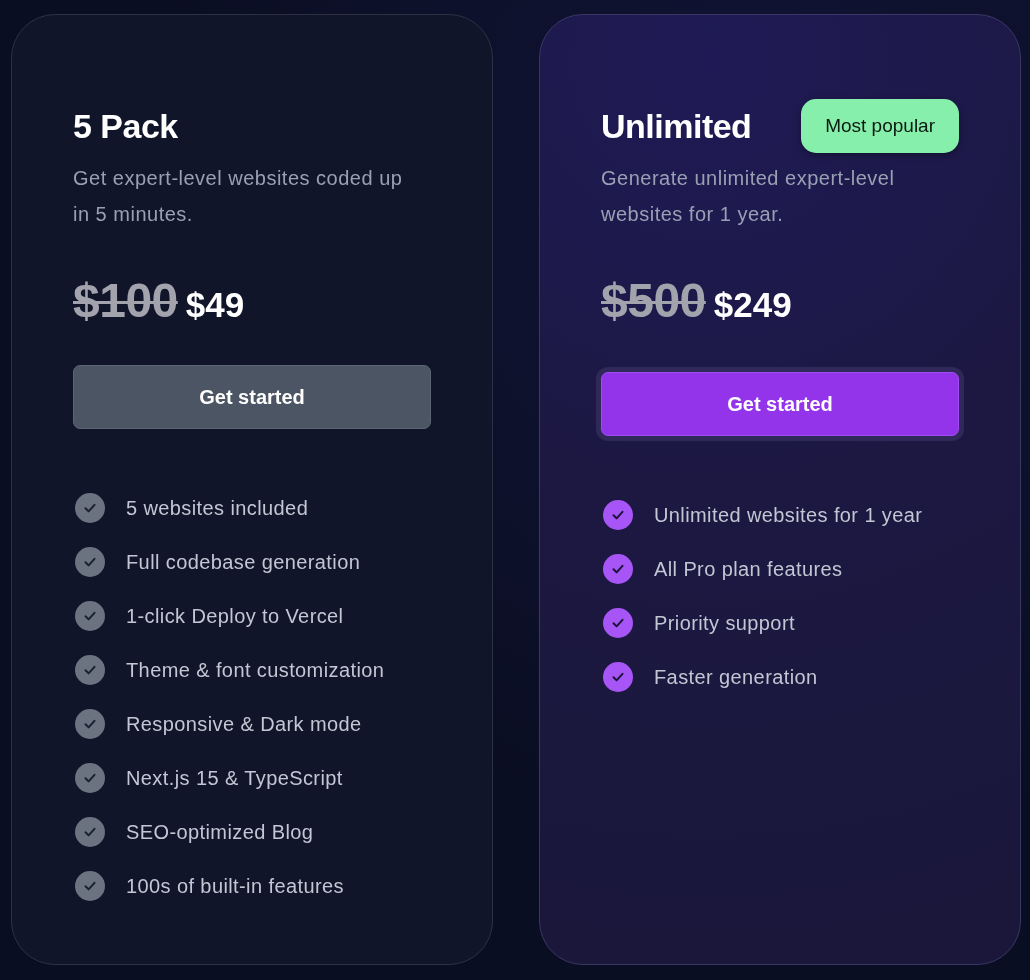  I want to click on old-price: $100, so click(125, 301).